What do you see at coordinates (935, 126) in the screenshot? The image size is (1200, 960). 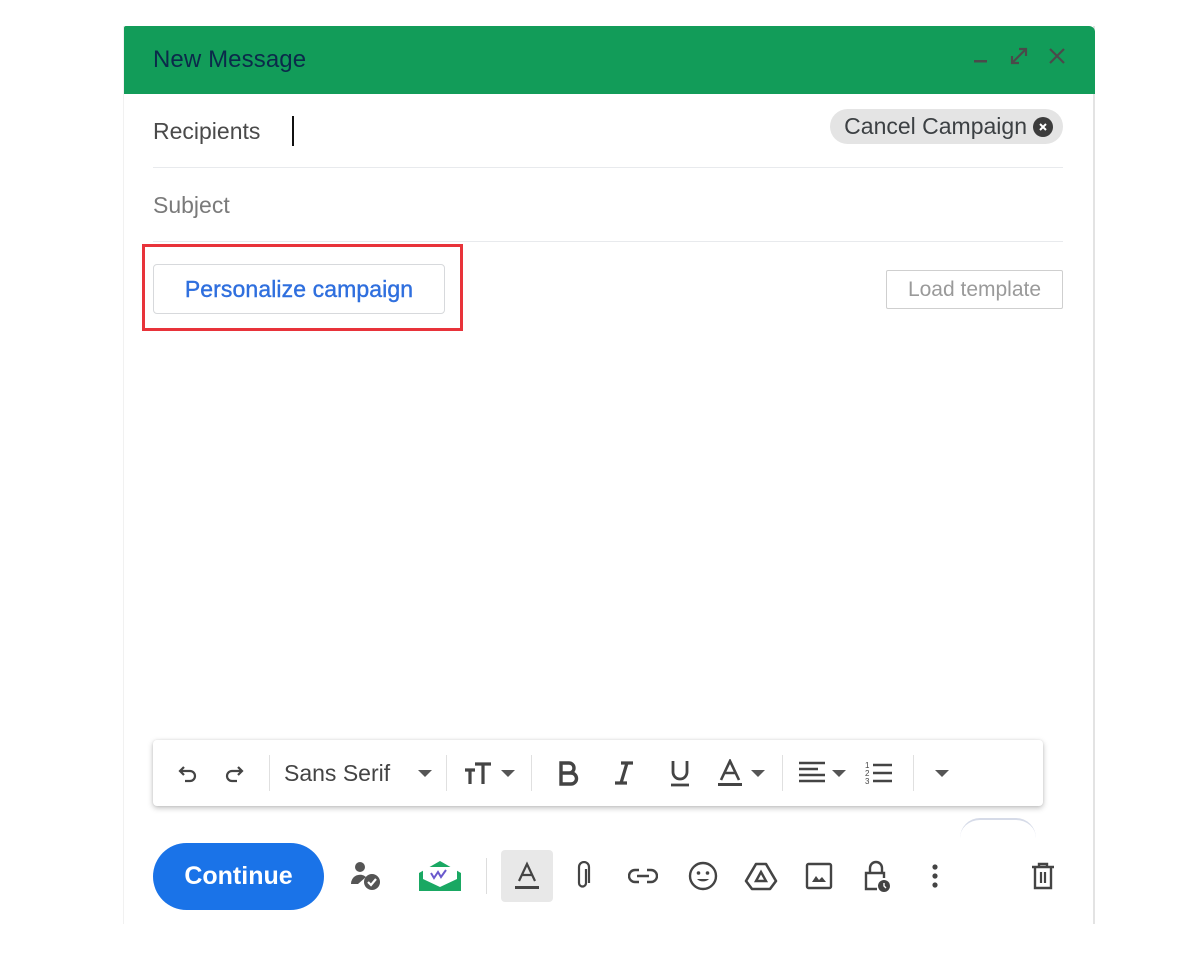 I see `cancel-campaign-label: Cancel Campaign` at bounding box center [935, 126].